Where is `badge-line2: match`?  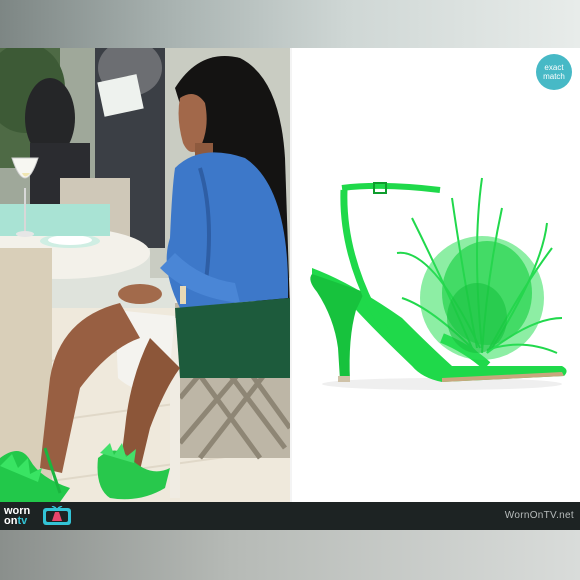
badge-line2: match is located at coordinates (554, 76).